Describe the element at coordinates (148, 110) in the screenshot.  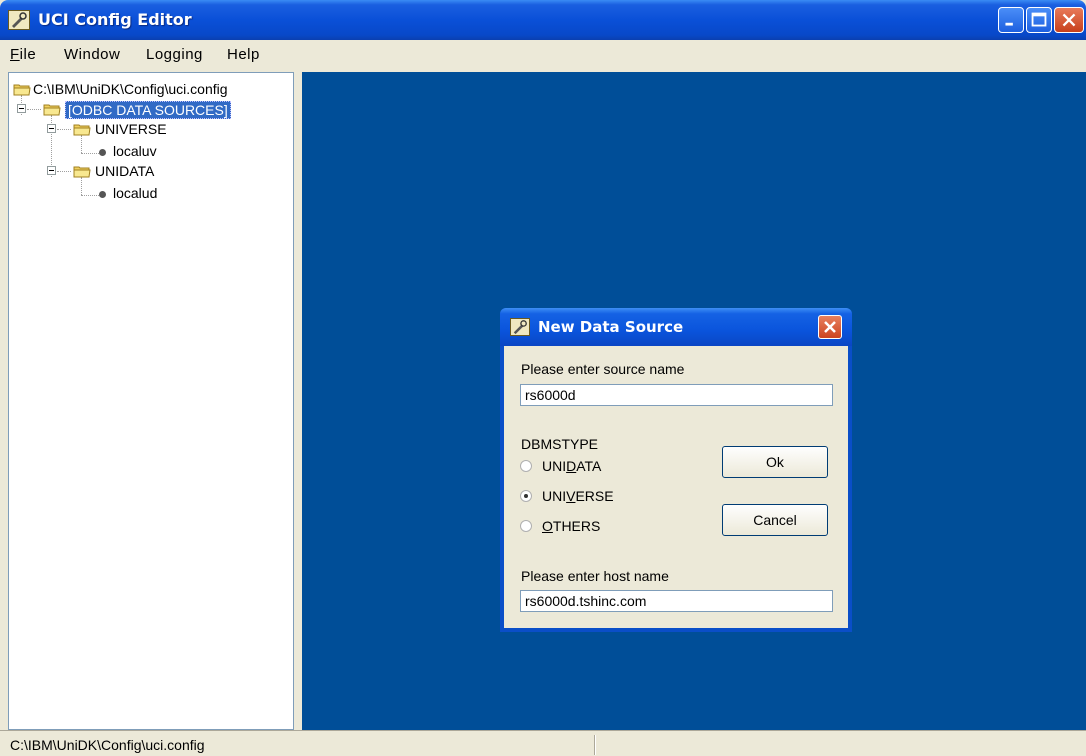
I see `tree-odbc-data-sources: [ODBC DATA SOURCES]` at that location.